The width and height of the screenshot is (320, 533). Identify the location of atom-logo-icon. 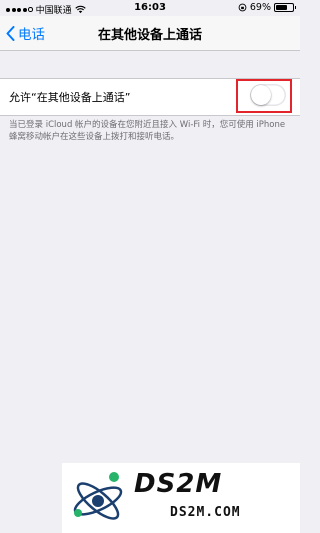
(98, 496).